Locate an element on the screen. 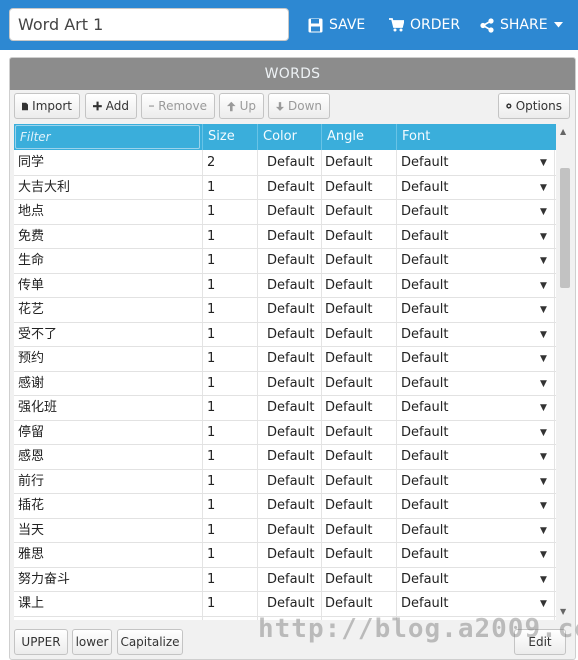  table-row: 生命 1 Default Default Default ▼ is located at coordinates (285, 261).